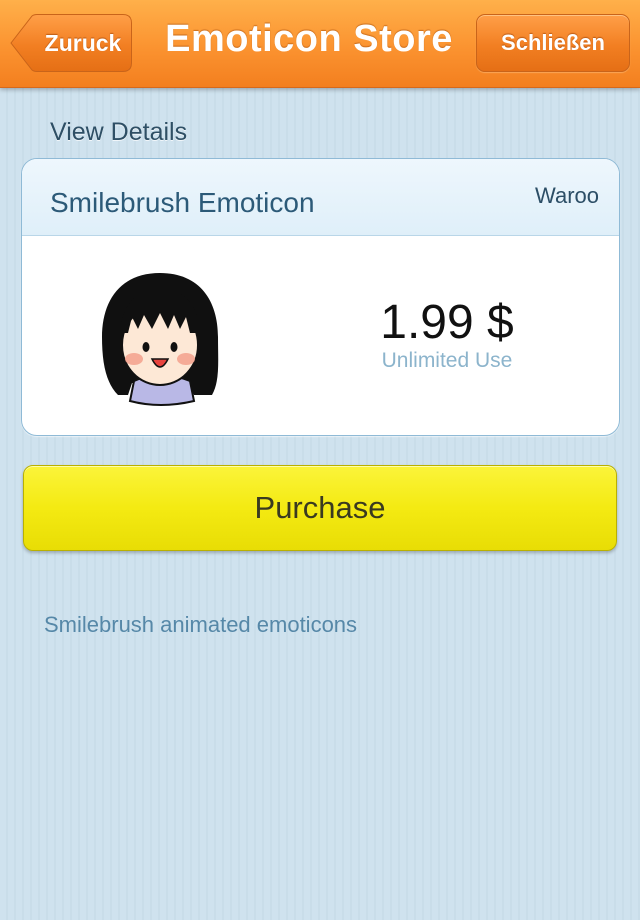  What do you see at coordinates (309, 39) in the screenshot?
I see `page-title: Emoticon Store` at bounding box center [309, 39].